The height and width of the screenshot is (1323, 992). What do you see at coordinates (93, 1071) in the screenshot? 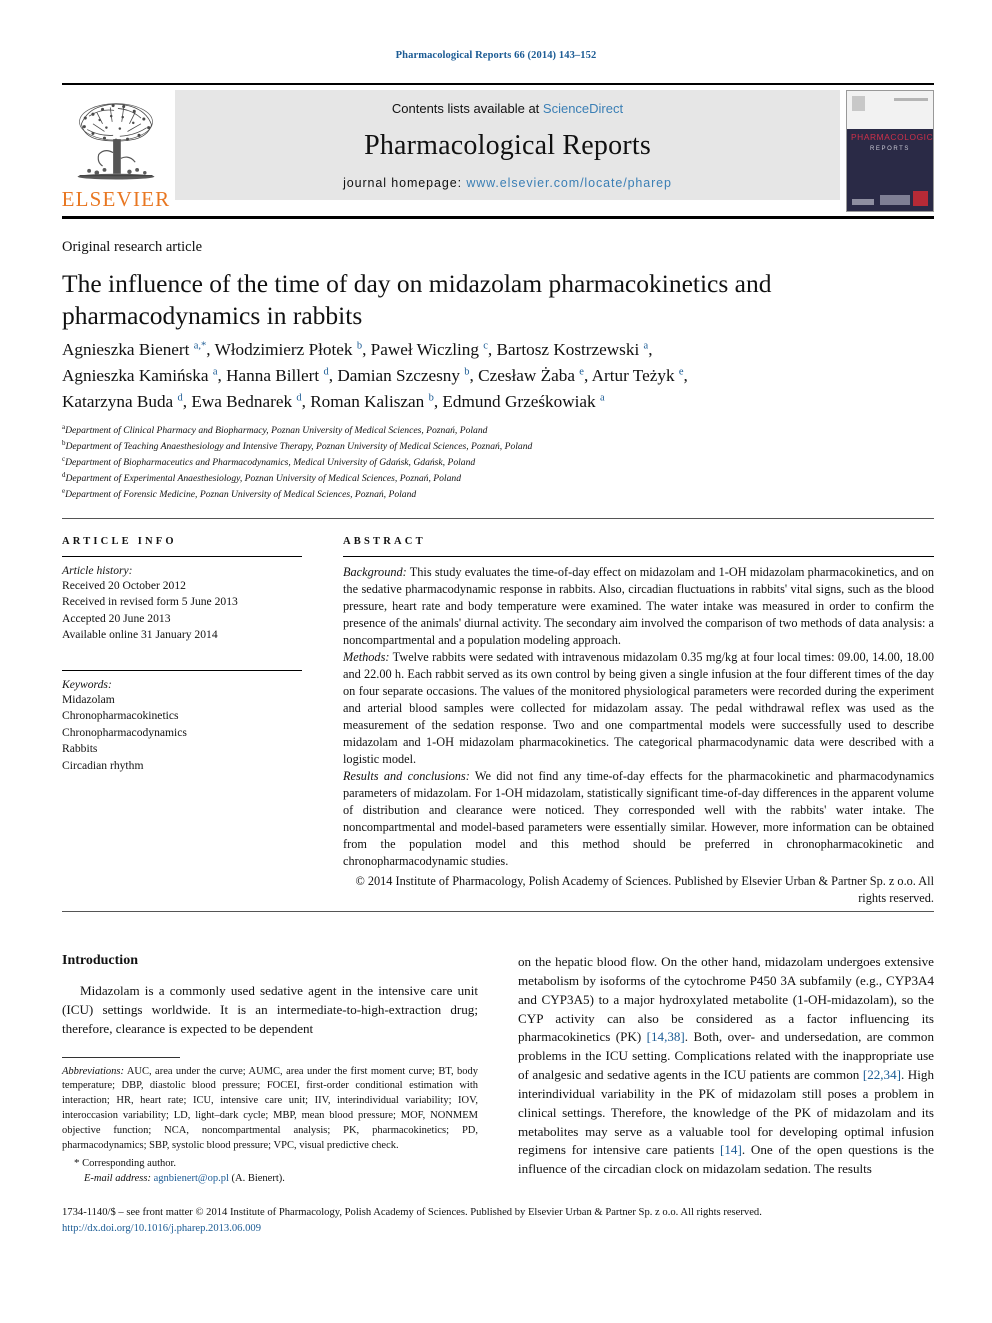
I see `abbreviations-label: Abbreviations:` at bounding box center [93, 1071].